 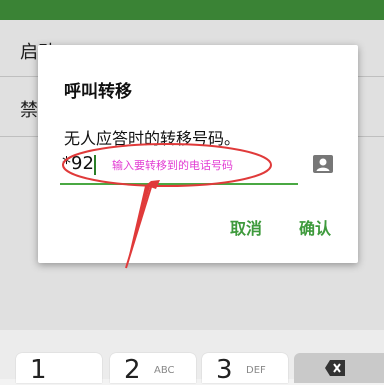 What do you see at coordinates (323, 164) in the screenshot?
I see `contact-card-icon` at bounding box center [323, 164].